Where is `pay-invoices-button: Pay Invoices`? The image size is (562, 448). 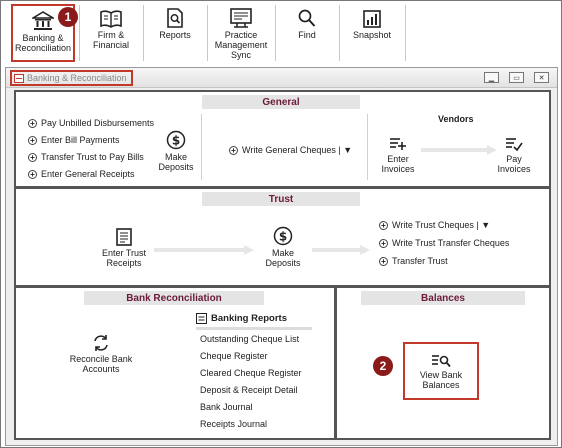 pay-invoices-button: Pay Invoices is located at coordinates (514, 152).